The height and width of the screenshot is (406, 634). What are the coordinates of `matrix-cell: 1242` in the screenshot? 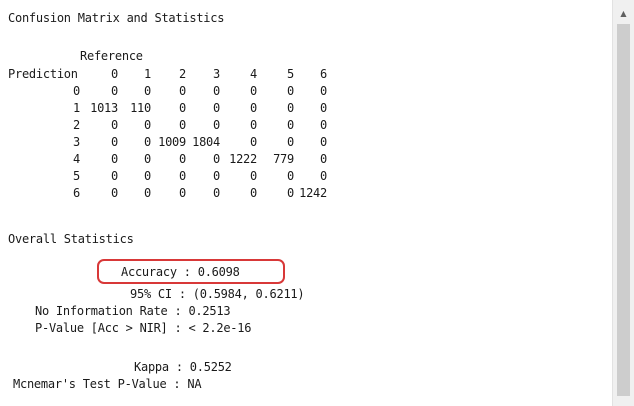 It's located at (313, 193).